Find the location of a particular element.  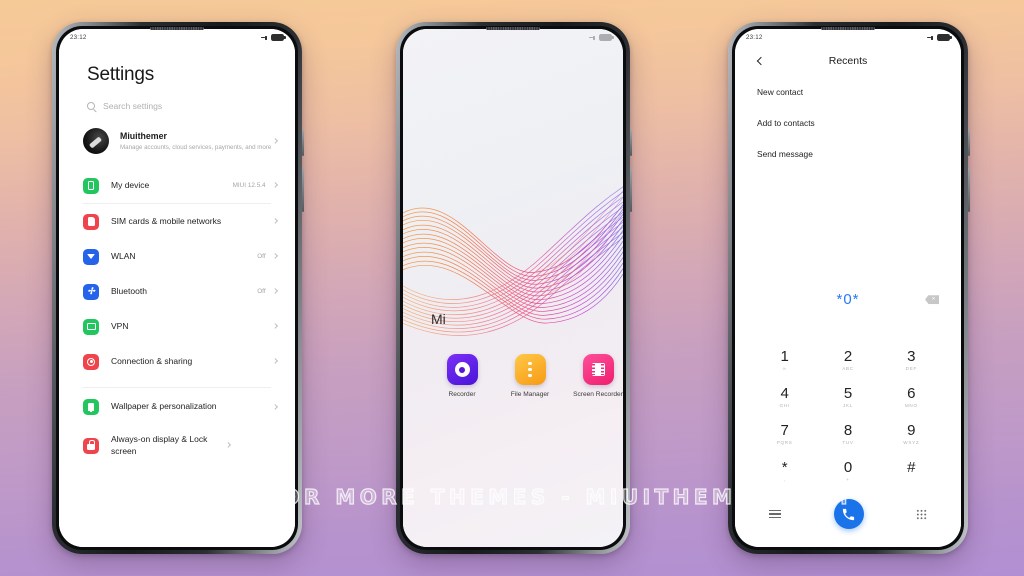

key-hash: # is located at coordinates (911, 470).